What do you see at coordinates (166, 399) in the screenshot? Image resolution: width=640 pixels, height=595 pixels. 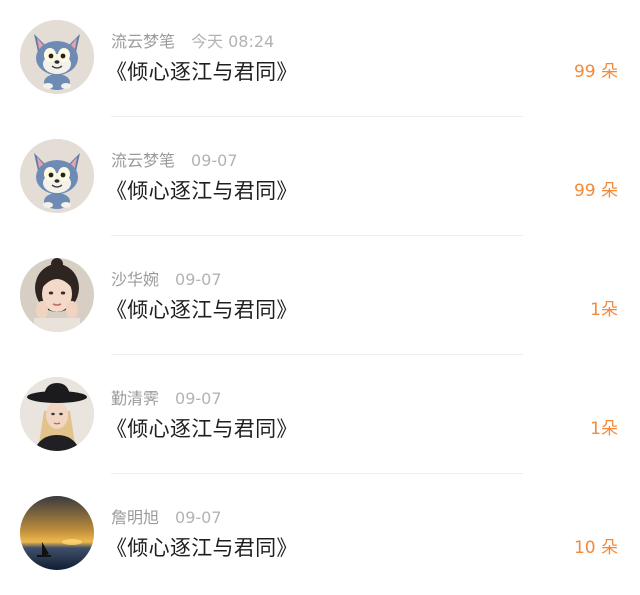 I see `item-meta: 勤清霁 09-07` at bounding box center [166, 399].